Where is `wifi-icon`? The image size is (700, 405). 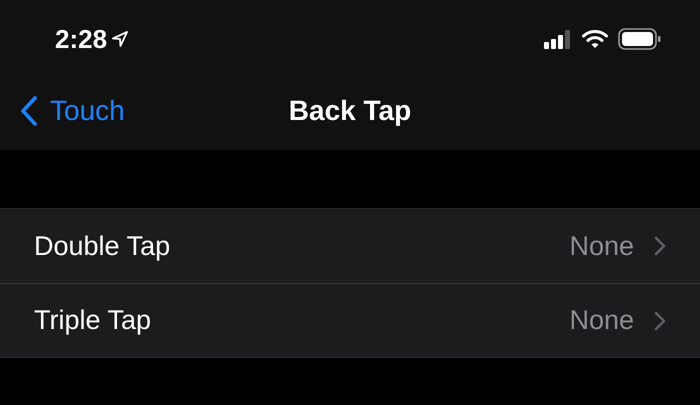
wifi-icon is located at coordinates (595, 39).